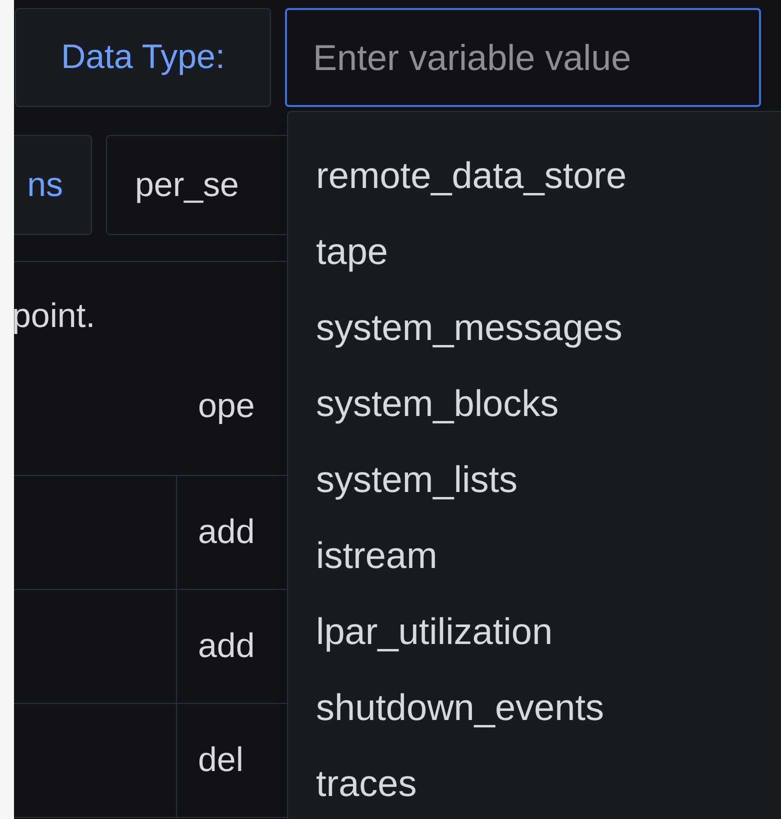 This screenshot has height=819, width=781. What do you see at coordinates (363, 556) in the screenshot?
I see `dropdown-option: istream` at bounding box center [363, 556].